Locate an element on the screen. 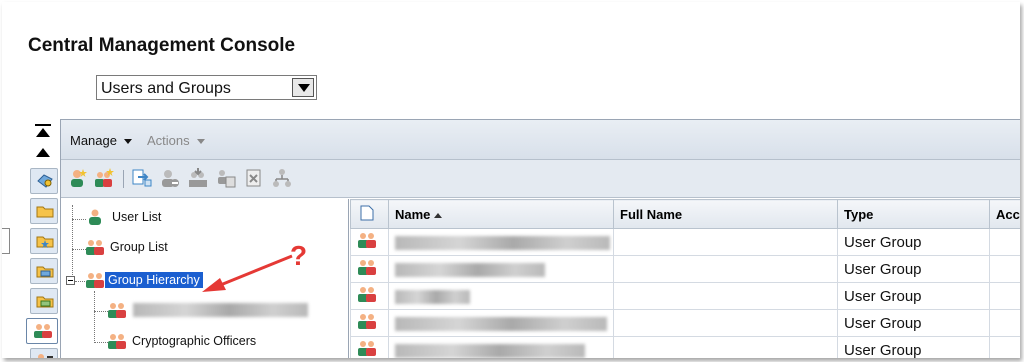 The width and height of the screenshot is (1024, 362). new-user-icon is located at coordinates (78, 178).